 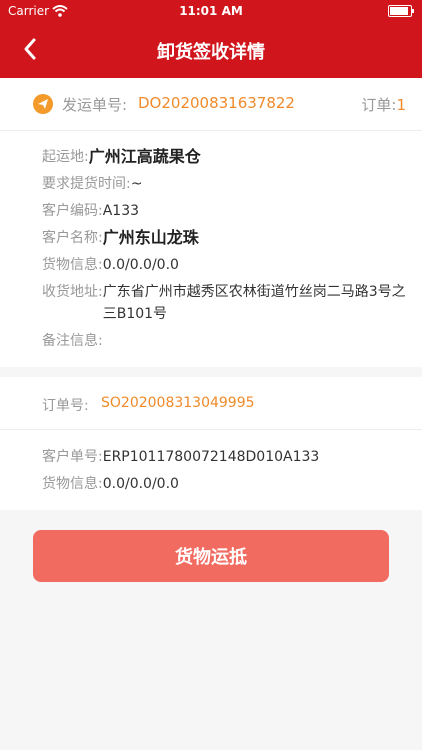 I want to click on shipment-number: DO20200831637822, so click(x=216, y=103).